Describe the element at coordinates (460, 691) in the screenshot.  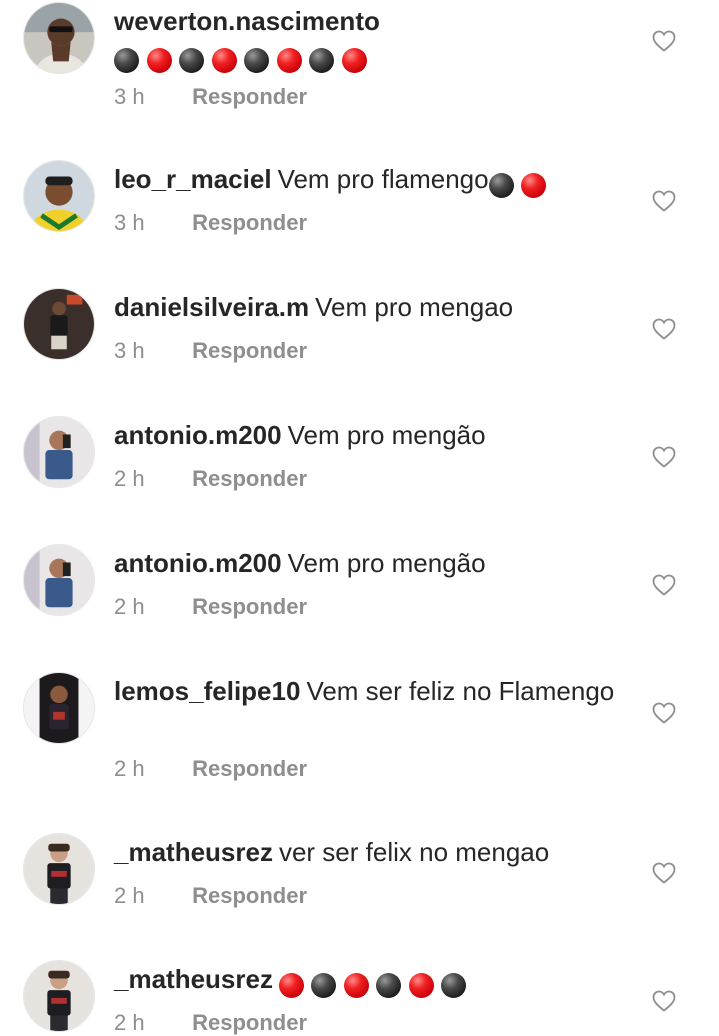
I see `comment-text: Vem ser feliz no Flamengo` at that location.